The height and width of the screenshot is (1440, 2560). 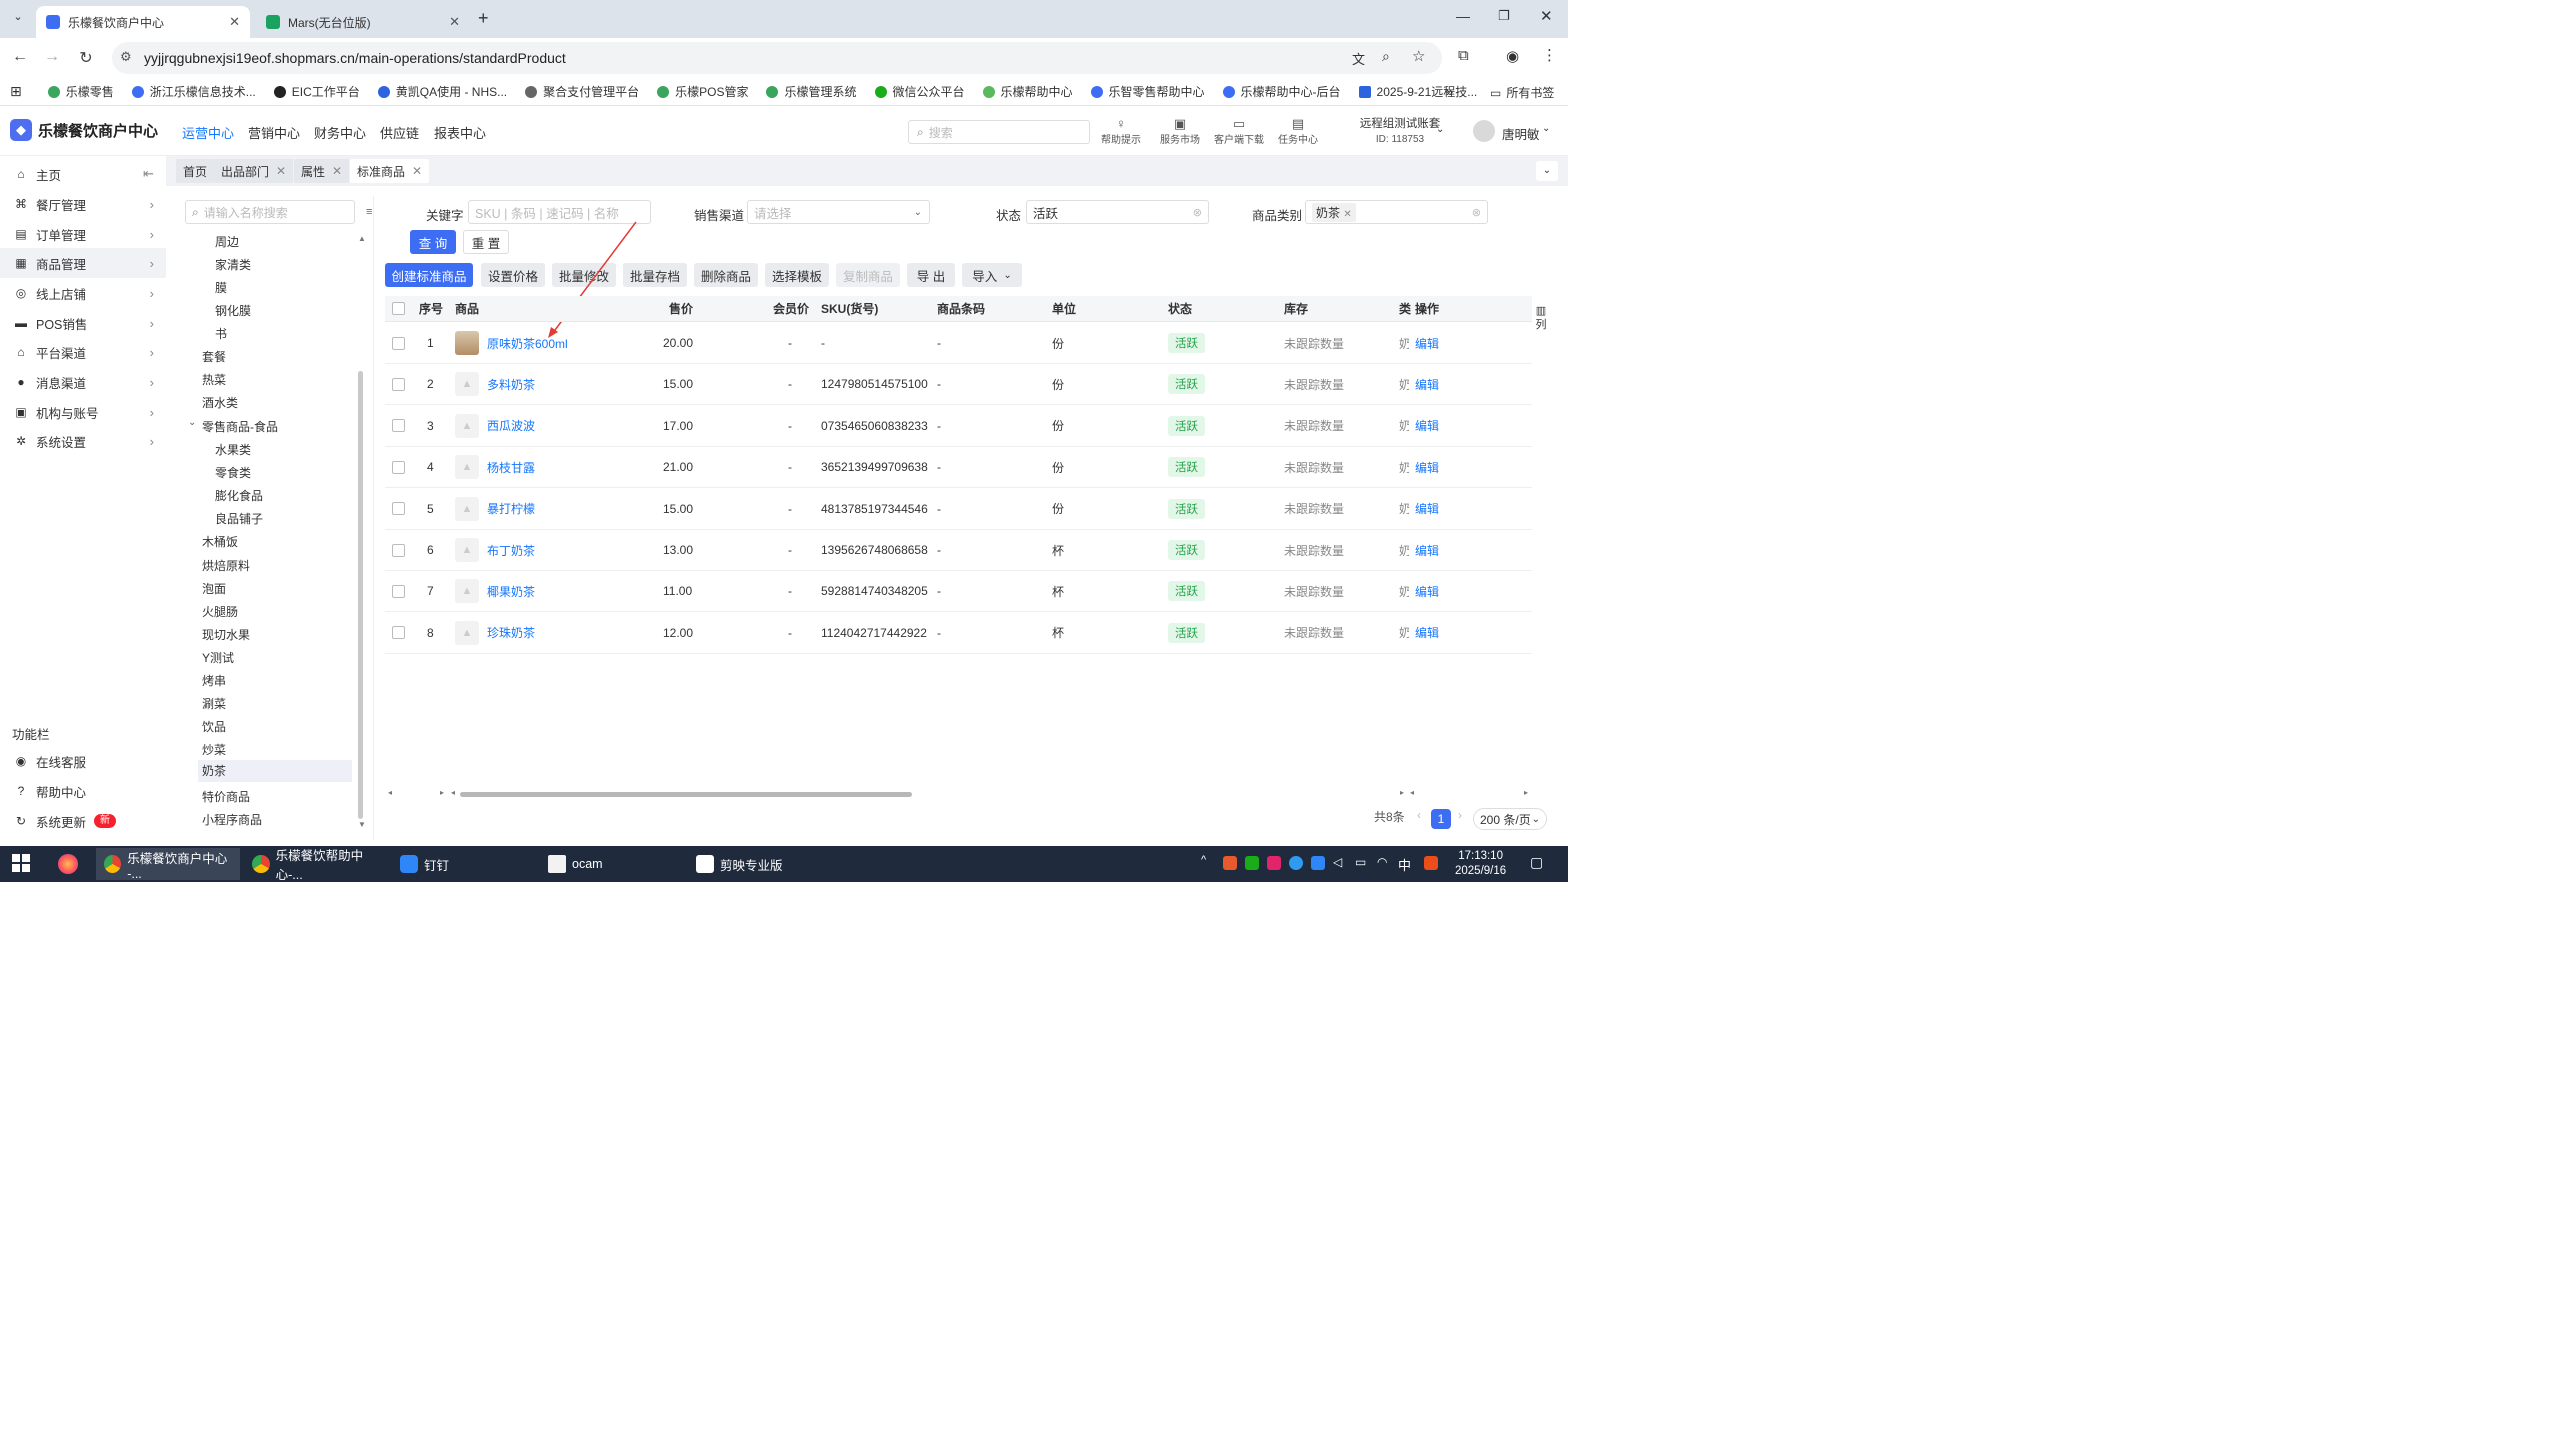 What do you see at coordinates (1463, 16) in the screenshot?
I see `minimize-window-icon: —` at bounding box center [1463, 16].